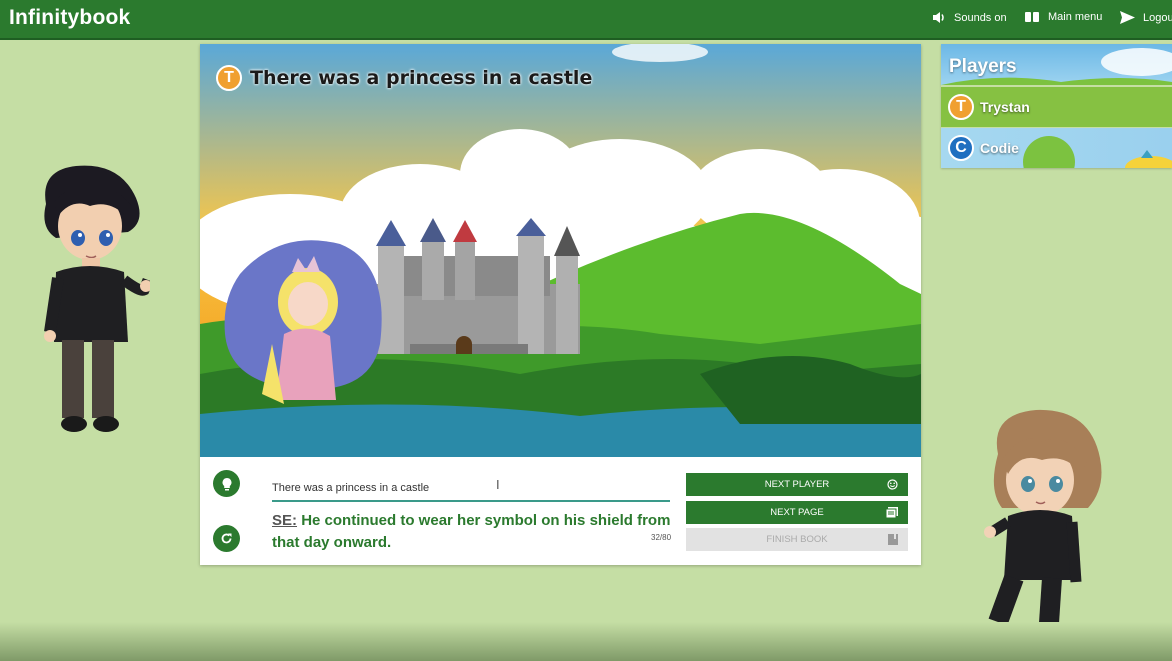  I want to click on players-header: Players, so click(1056, 64).